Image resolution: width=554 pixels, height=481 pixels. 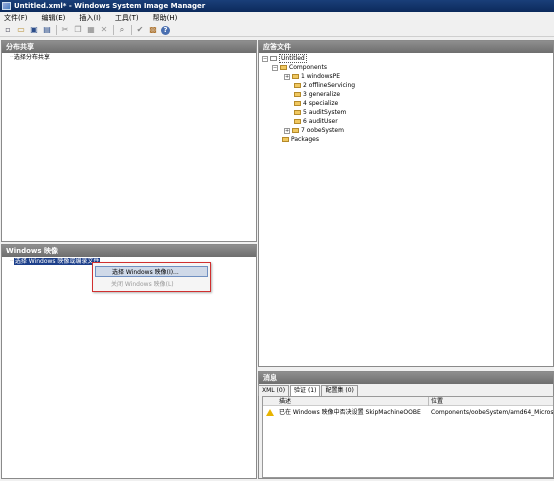 I want to click on close-windows-image-menu-item: 关闭 Windows 映像(L), so click(x=151, y=284).